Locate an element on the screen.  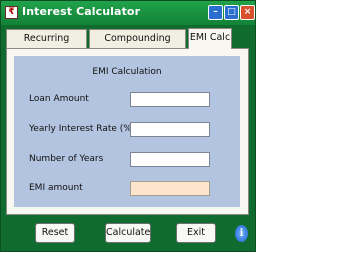
minimize-button: – is located at coordinates (215, 12).